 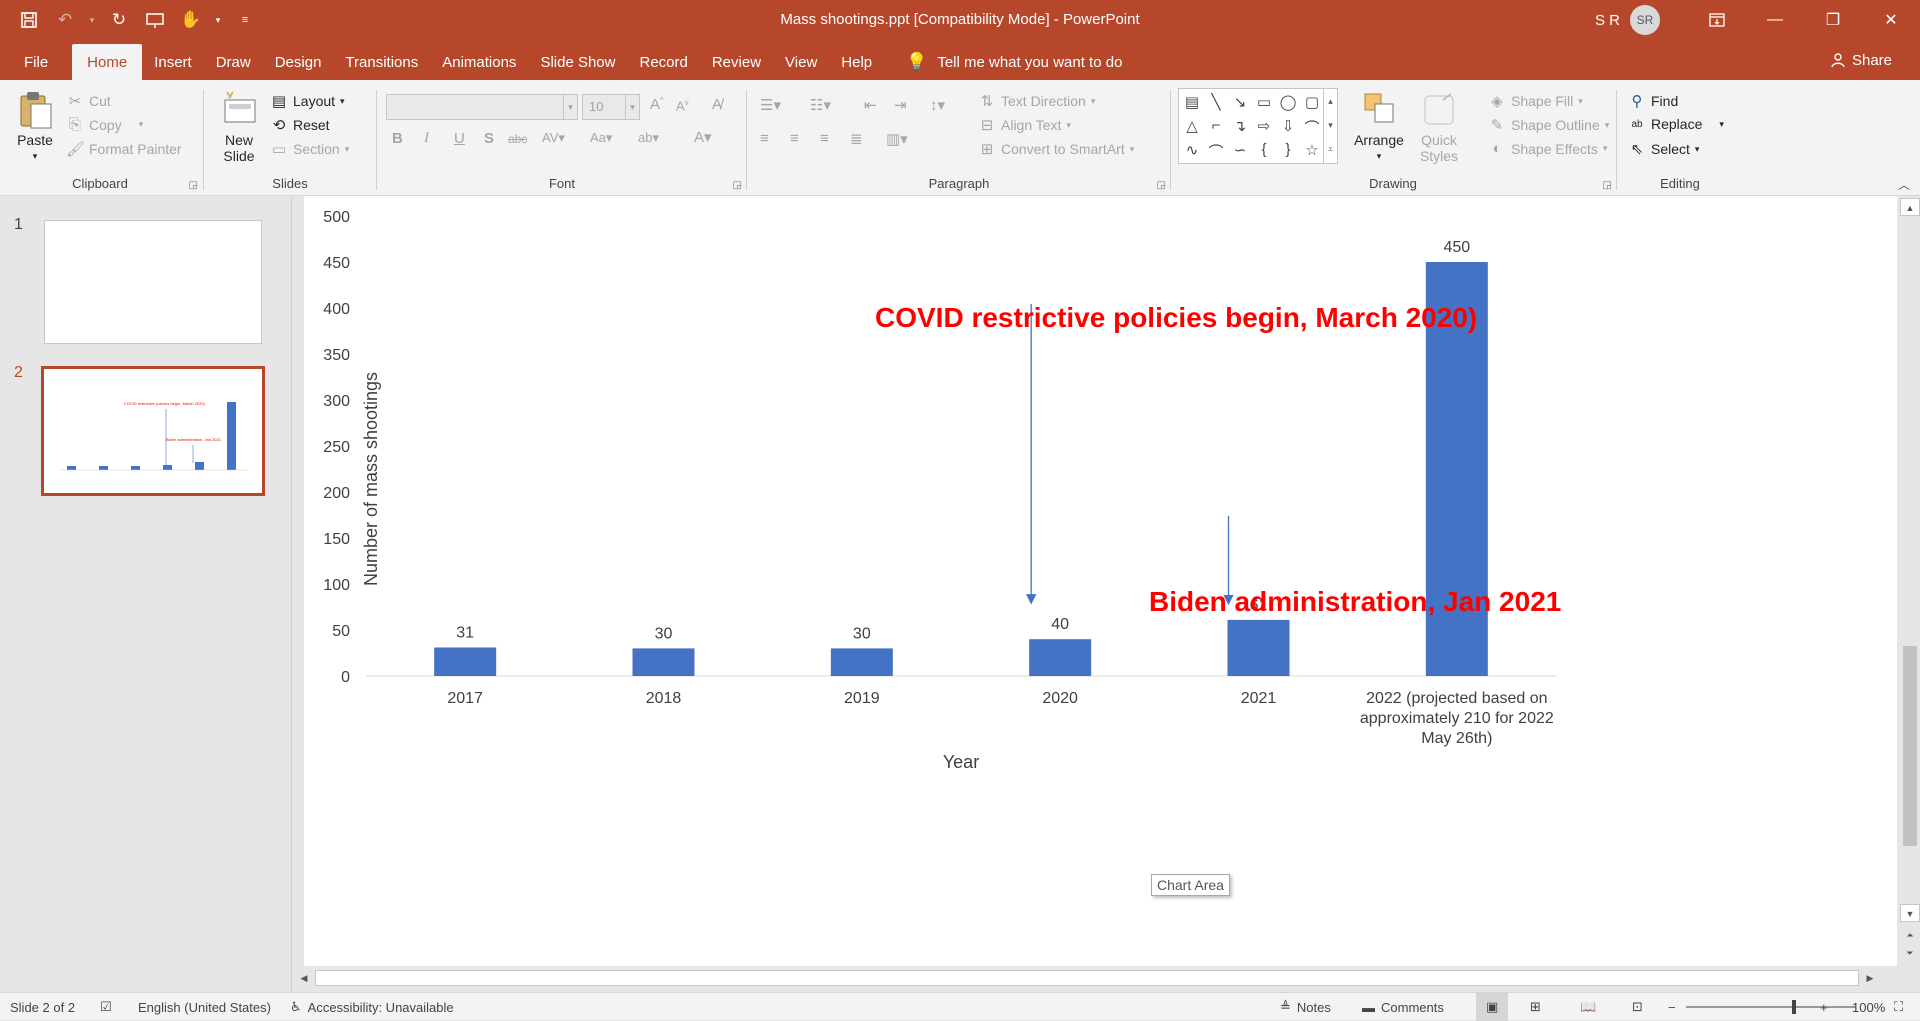 What do you see at coordinates (233, 62) in the screenshot?
I see `tab-draw: Draw` at bounding box center [233, 62].